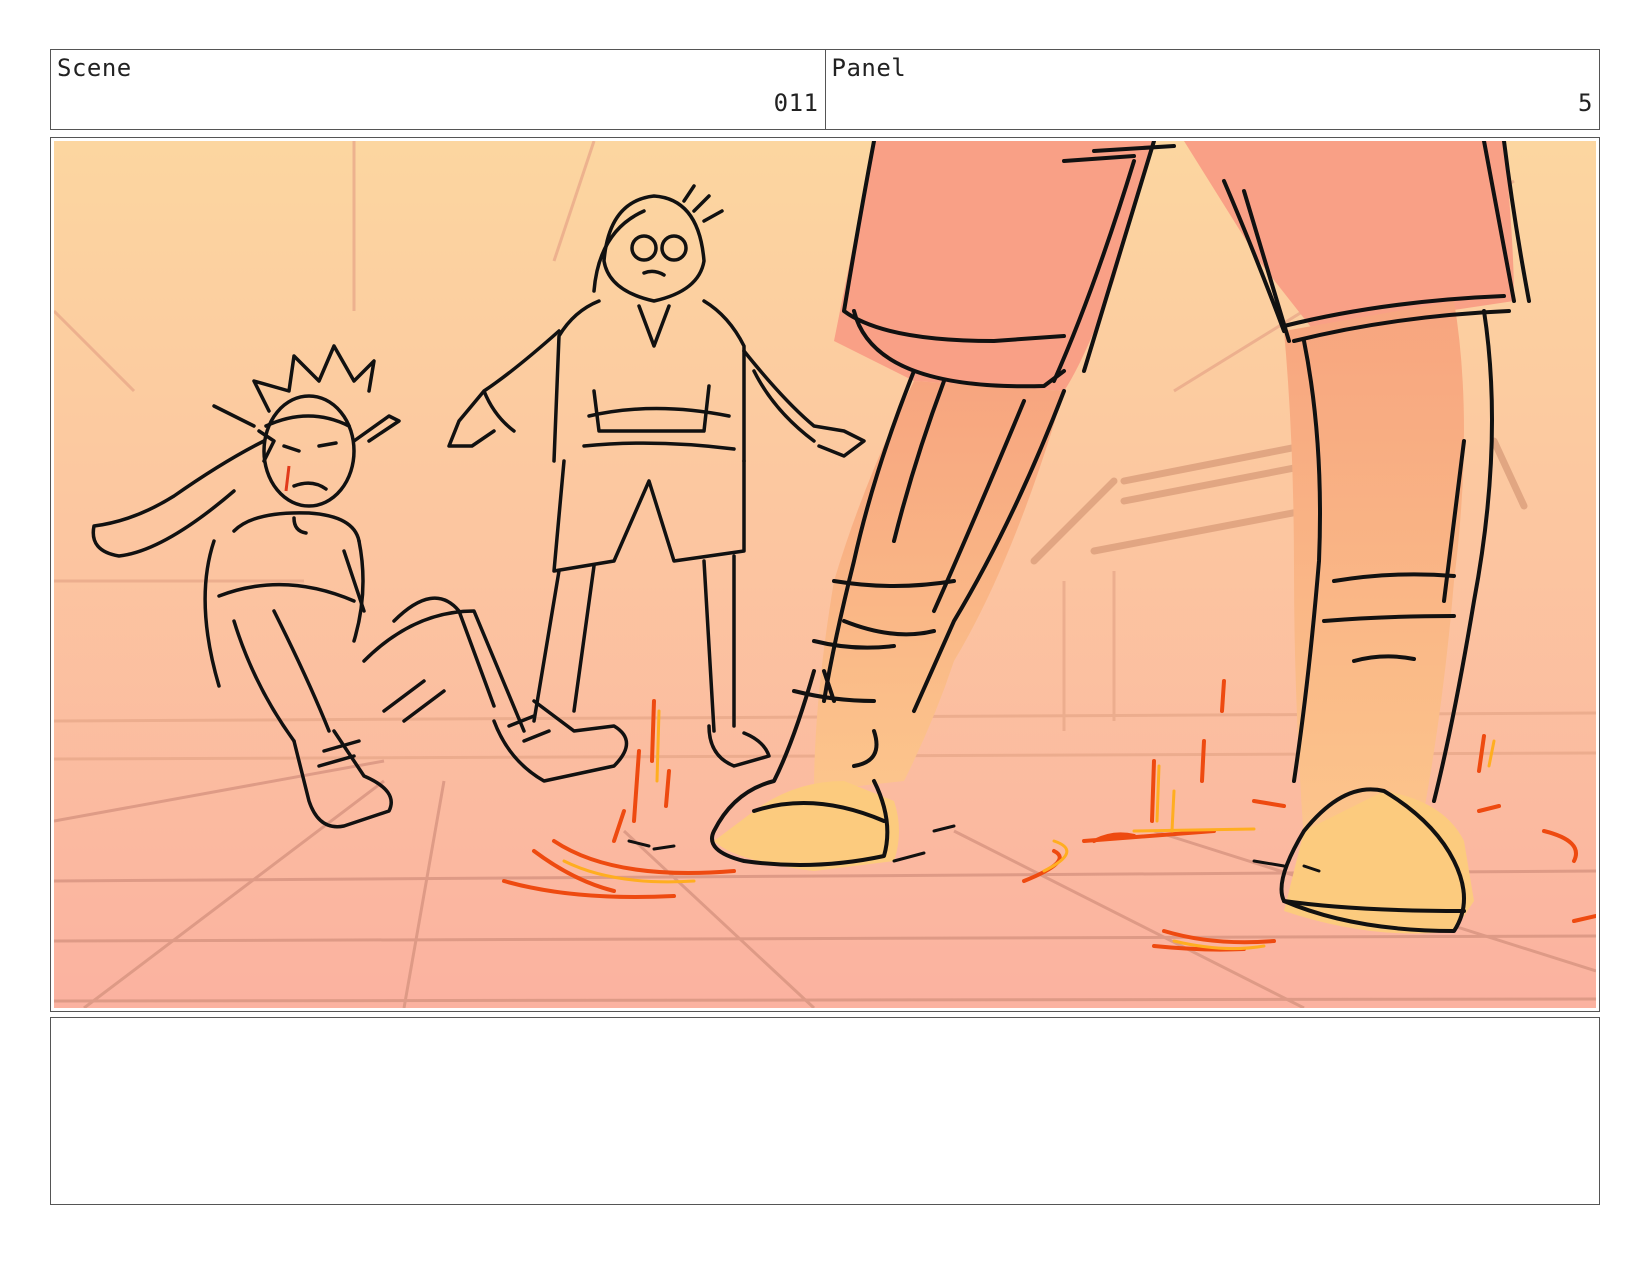  Describe the element at coordinates (825, 1111) in the screenshot. I see `notes-box` at that location.